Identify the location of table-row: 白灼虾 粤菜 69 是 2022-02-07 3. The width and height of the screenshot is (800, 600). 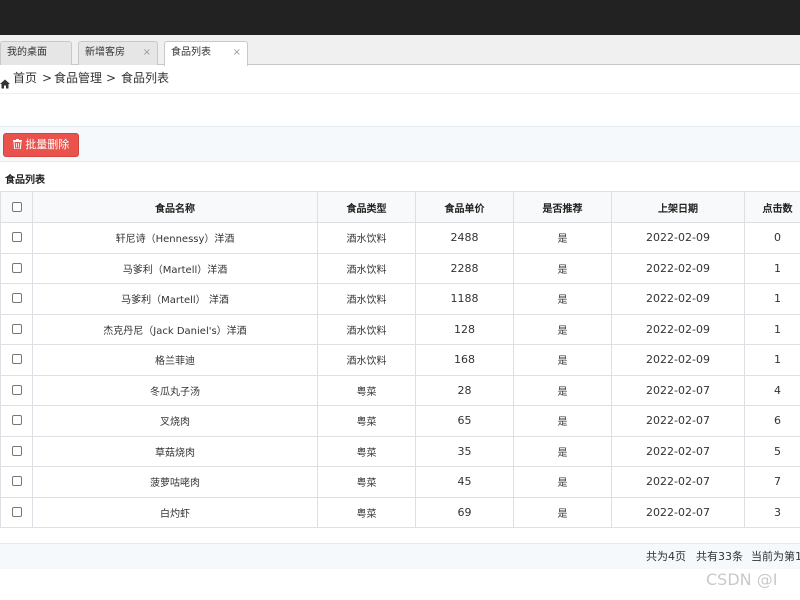
(400, 512).